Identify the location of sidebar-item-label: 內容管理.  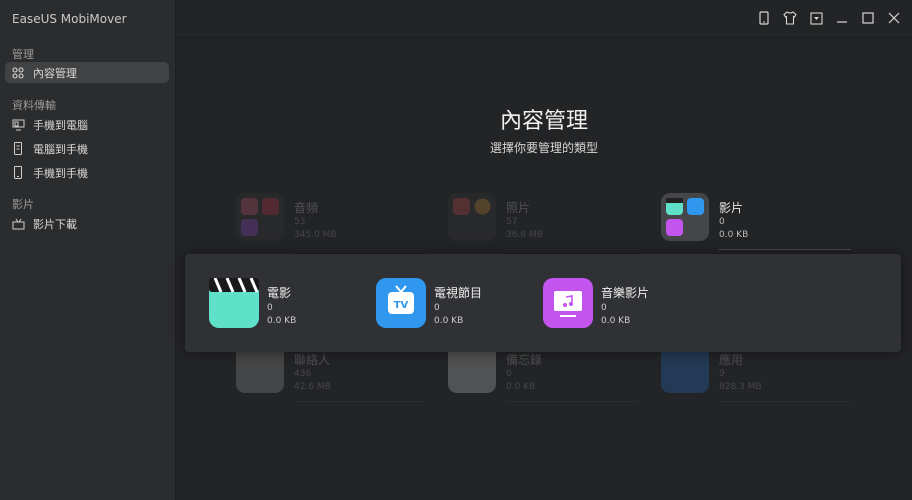
(55, 73).